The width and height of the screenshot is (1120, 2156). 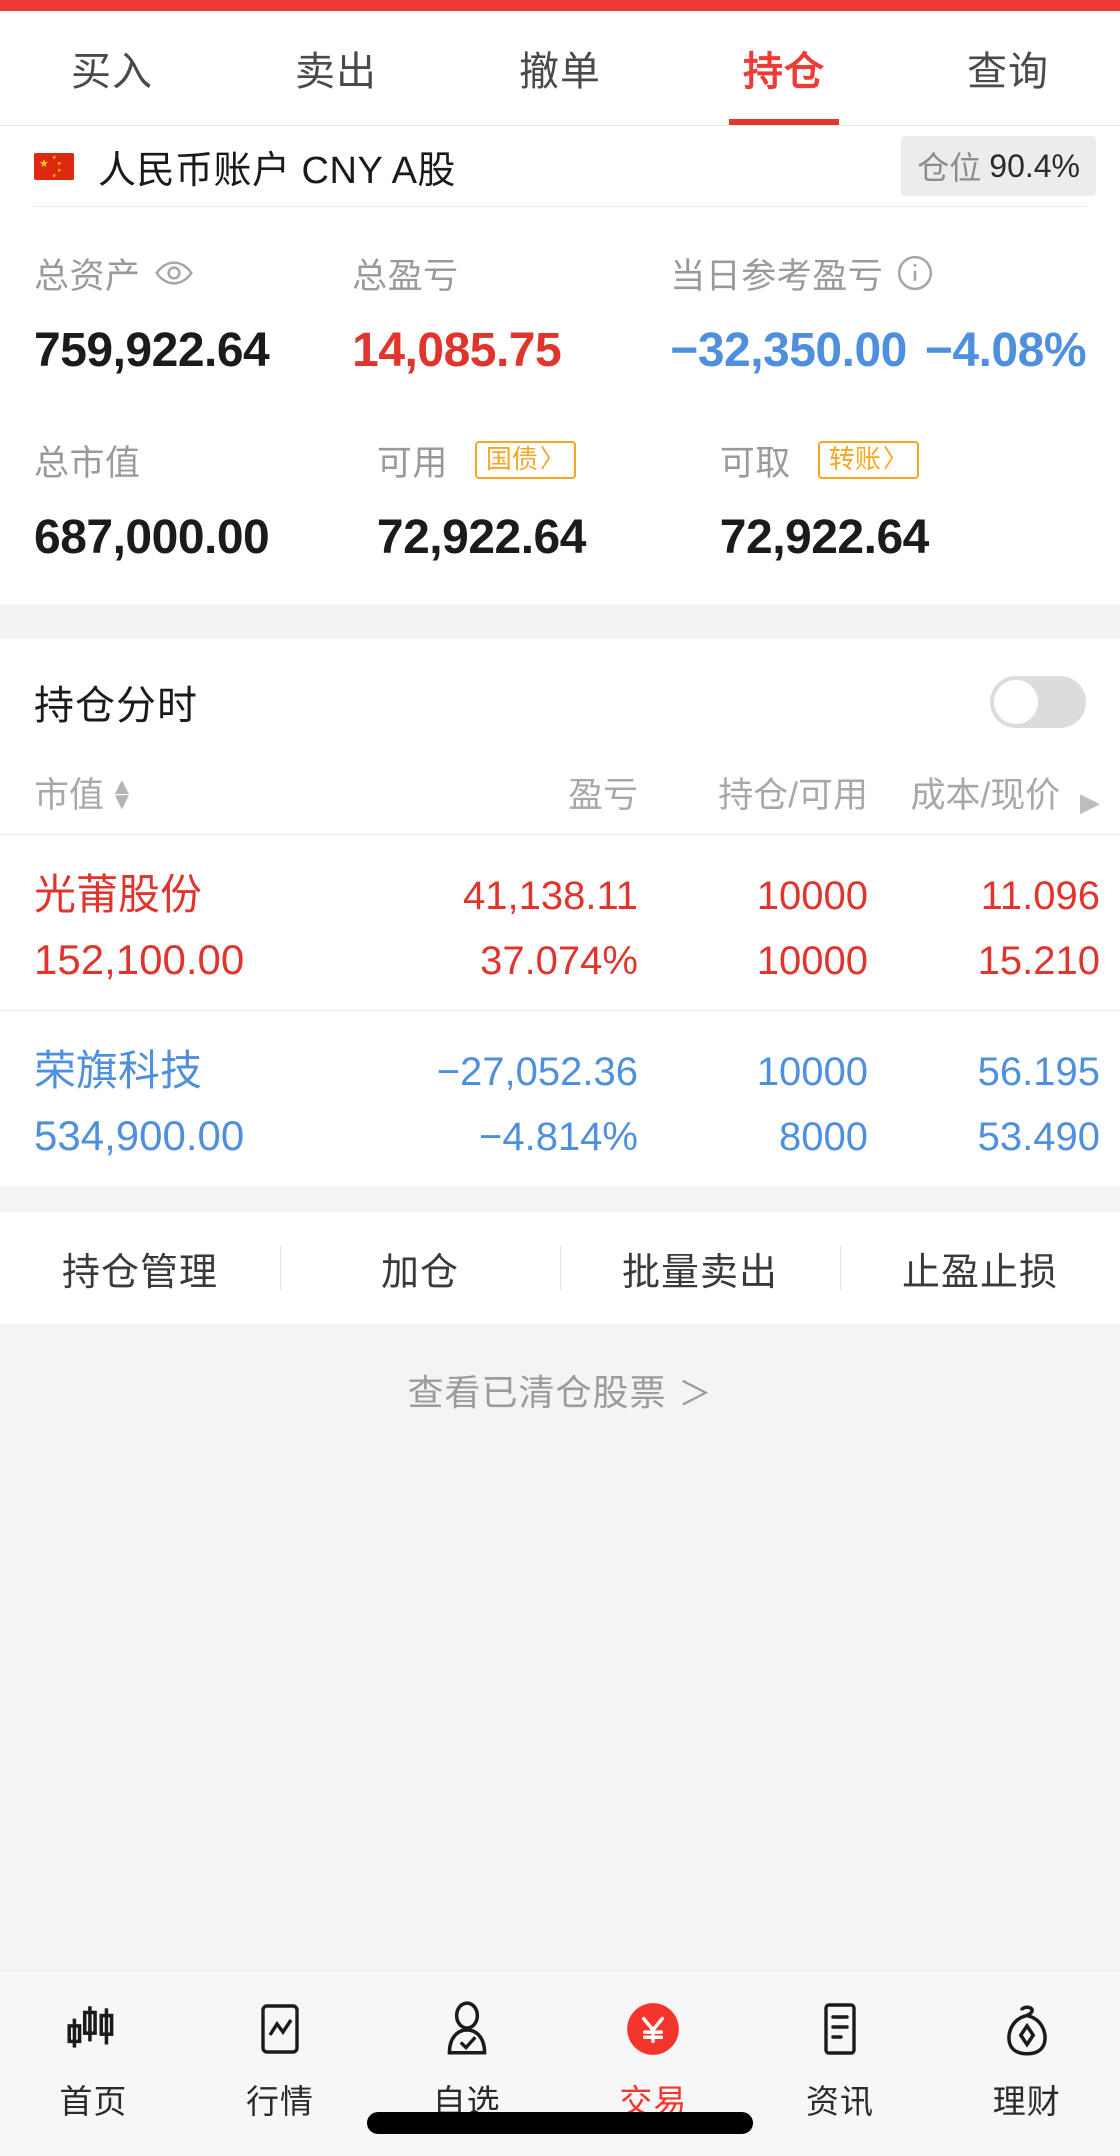 What do you see at coordinates (980, 1268) in the screenshot?
I see `take-profit-stop-loss-button: 止盈止损` at bounding box center [980, 1268].